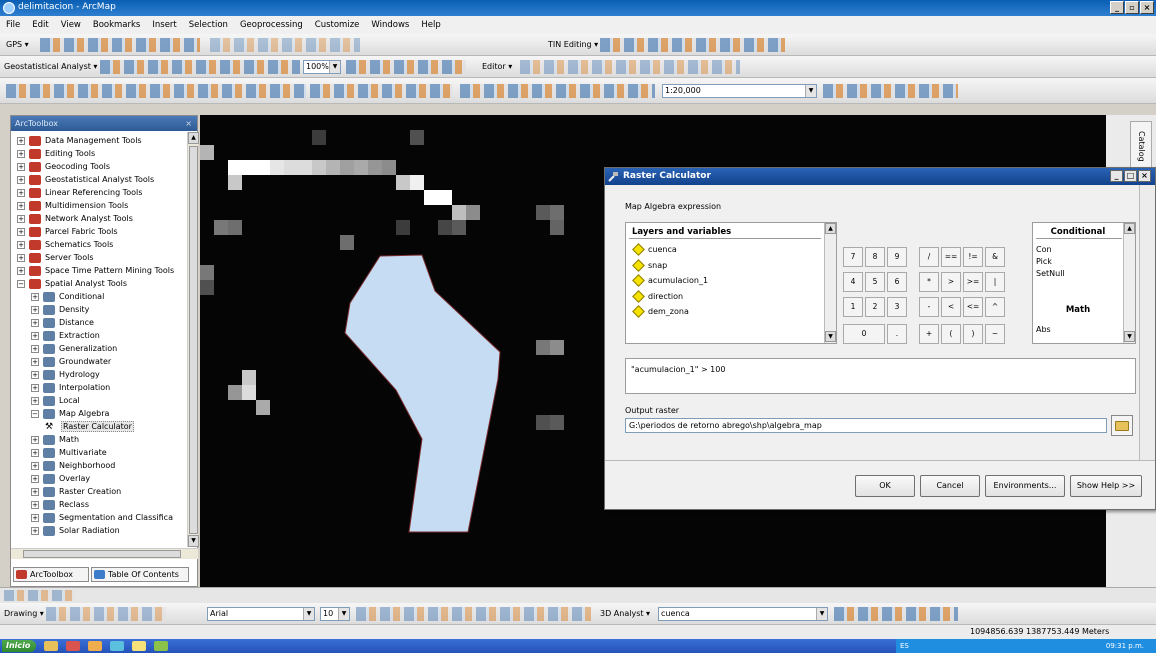 Image resolution: width=1156 pixels, height=653 pixels. I want to click on drawing-dropdown: Drawing ▾, so click(24, 614).